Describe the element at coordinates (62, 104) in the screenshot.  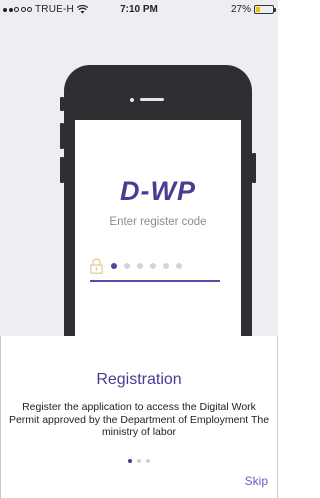
I see `phone-mute-switch` at that location.